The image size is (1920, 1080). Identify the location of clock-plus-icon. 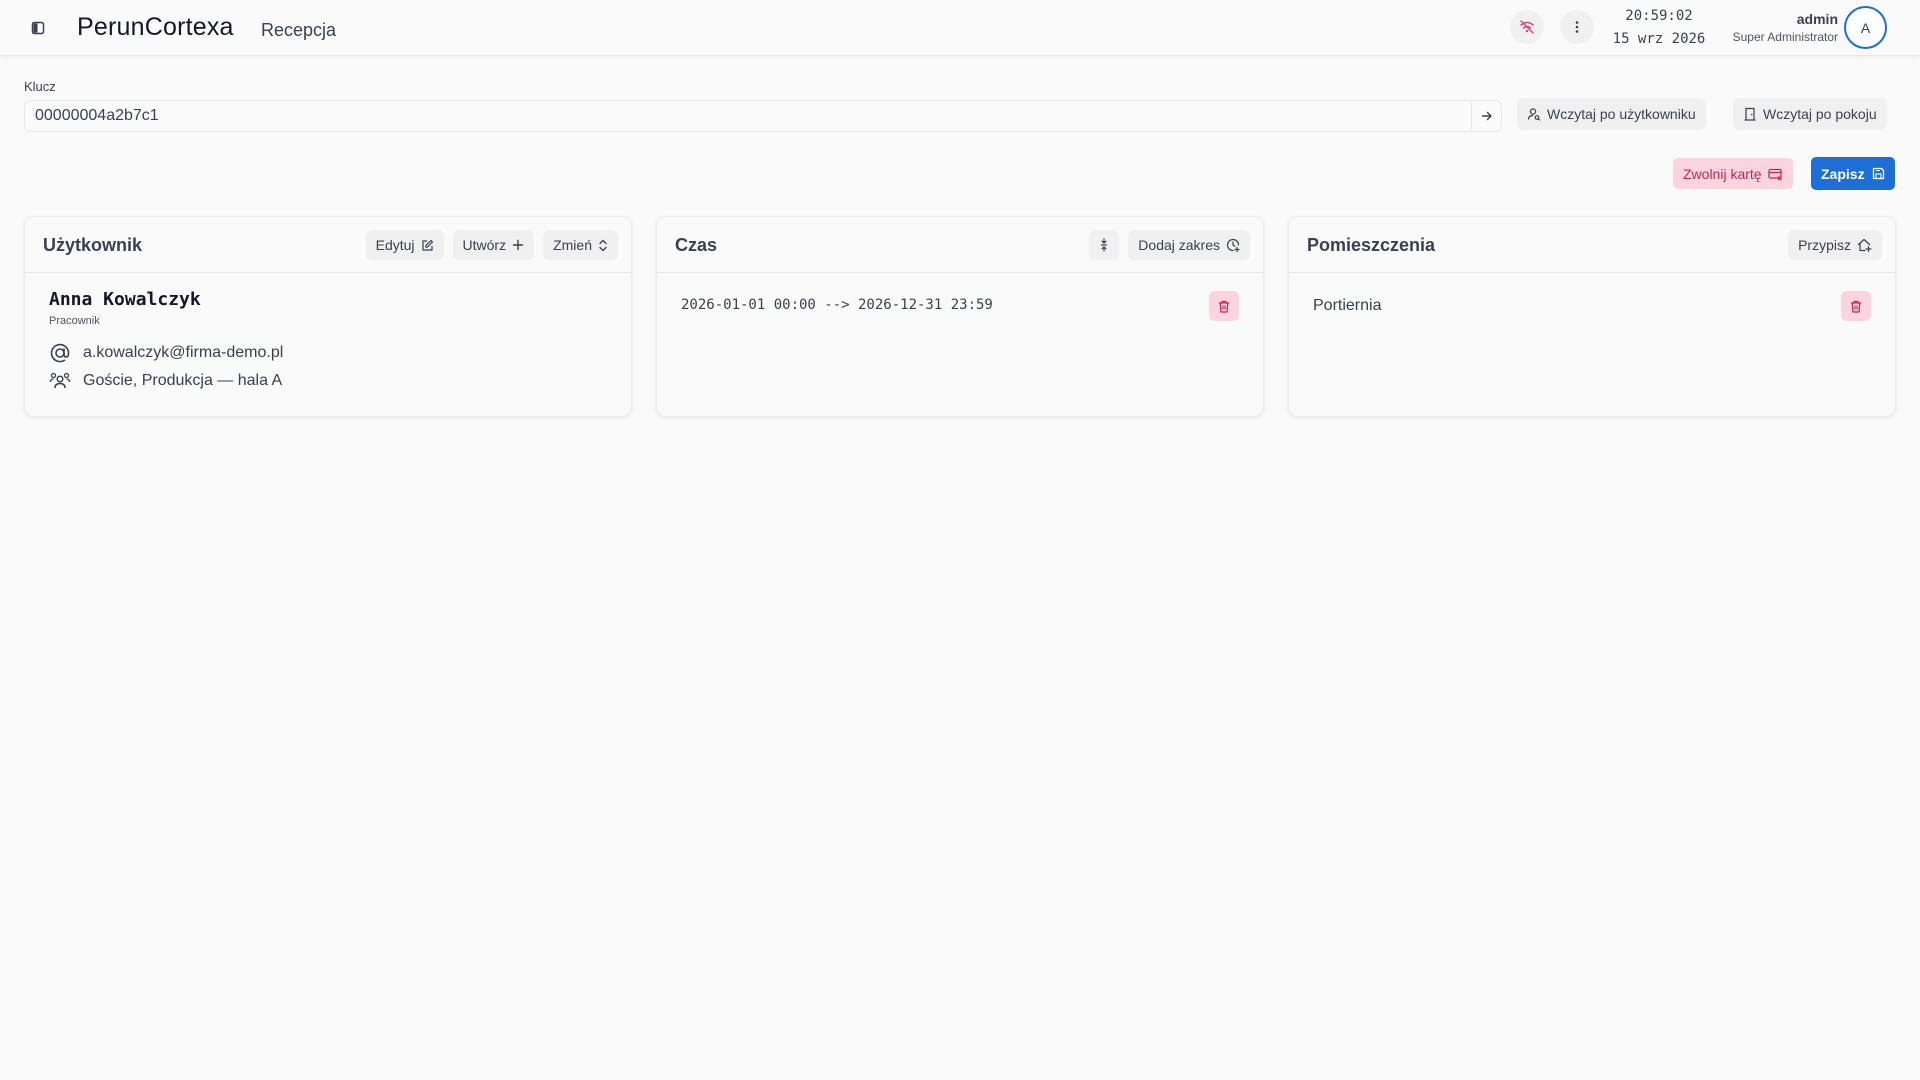
(1233, 245).